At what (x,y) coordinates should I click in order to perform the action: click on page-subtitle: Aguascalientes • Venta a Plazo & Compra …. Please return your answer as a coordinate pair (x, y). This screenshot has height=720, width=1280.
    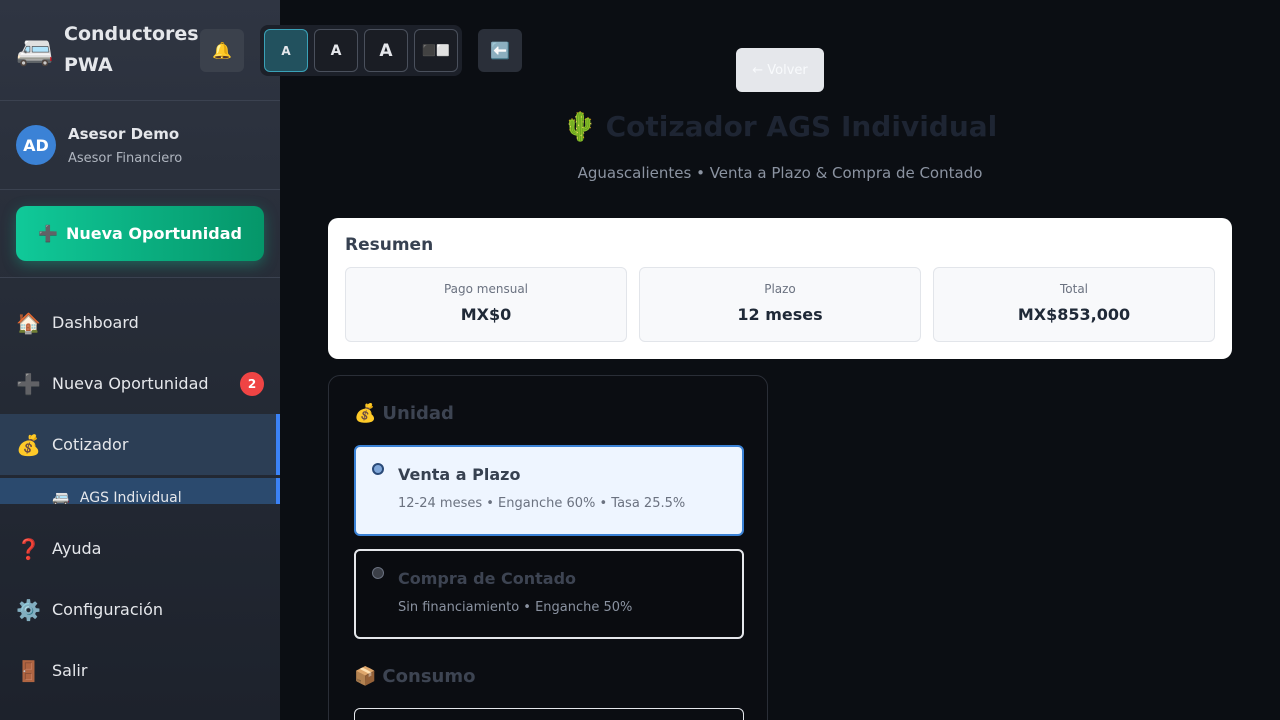
    Looking at the image, I should click on (780, 173).